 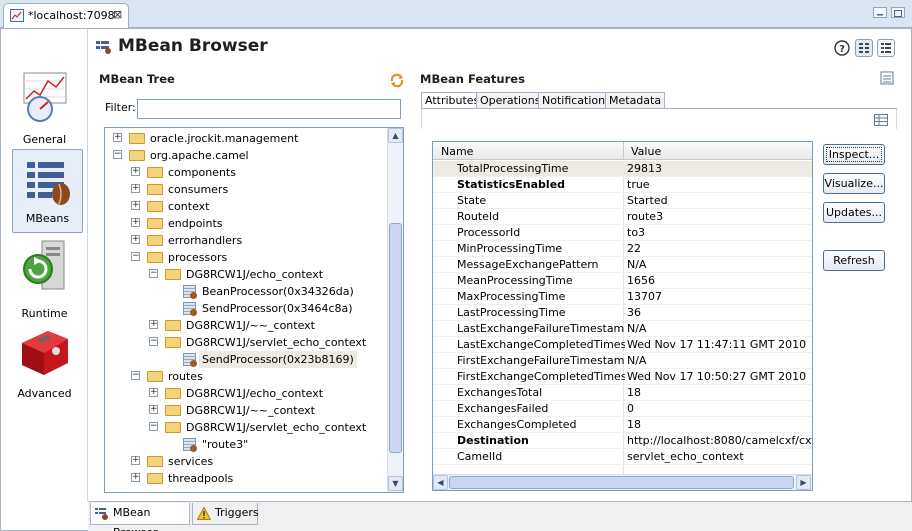 What do you see at coordinates (622, 265) in the screenshot?
I see `table-row: MessageExchangePattern N/A` at bounding box center [622, 265].